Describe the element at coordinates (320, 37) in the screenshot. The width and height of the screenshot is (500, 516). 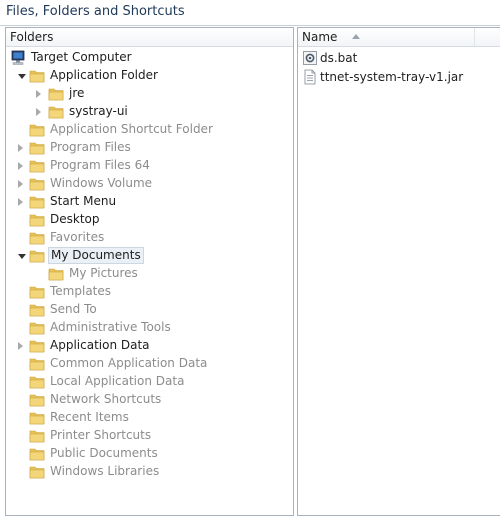
I see `name-header-label: Name` at that location.